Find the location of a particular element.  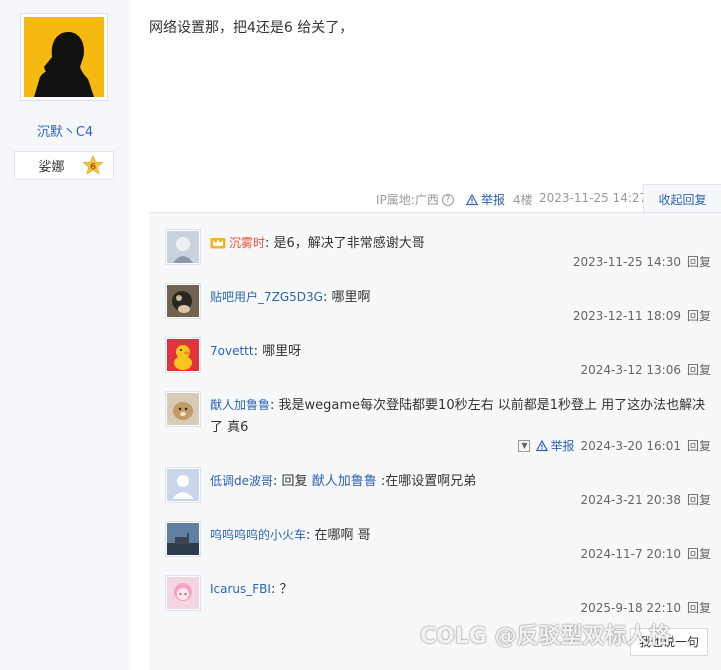

level-number: 6 is located at coordinates (93, 167).